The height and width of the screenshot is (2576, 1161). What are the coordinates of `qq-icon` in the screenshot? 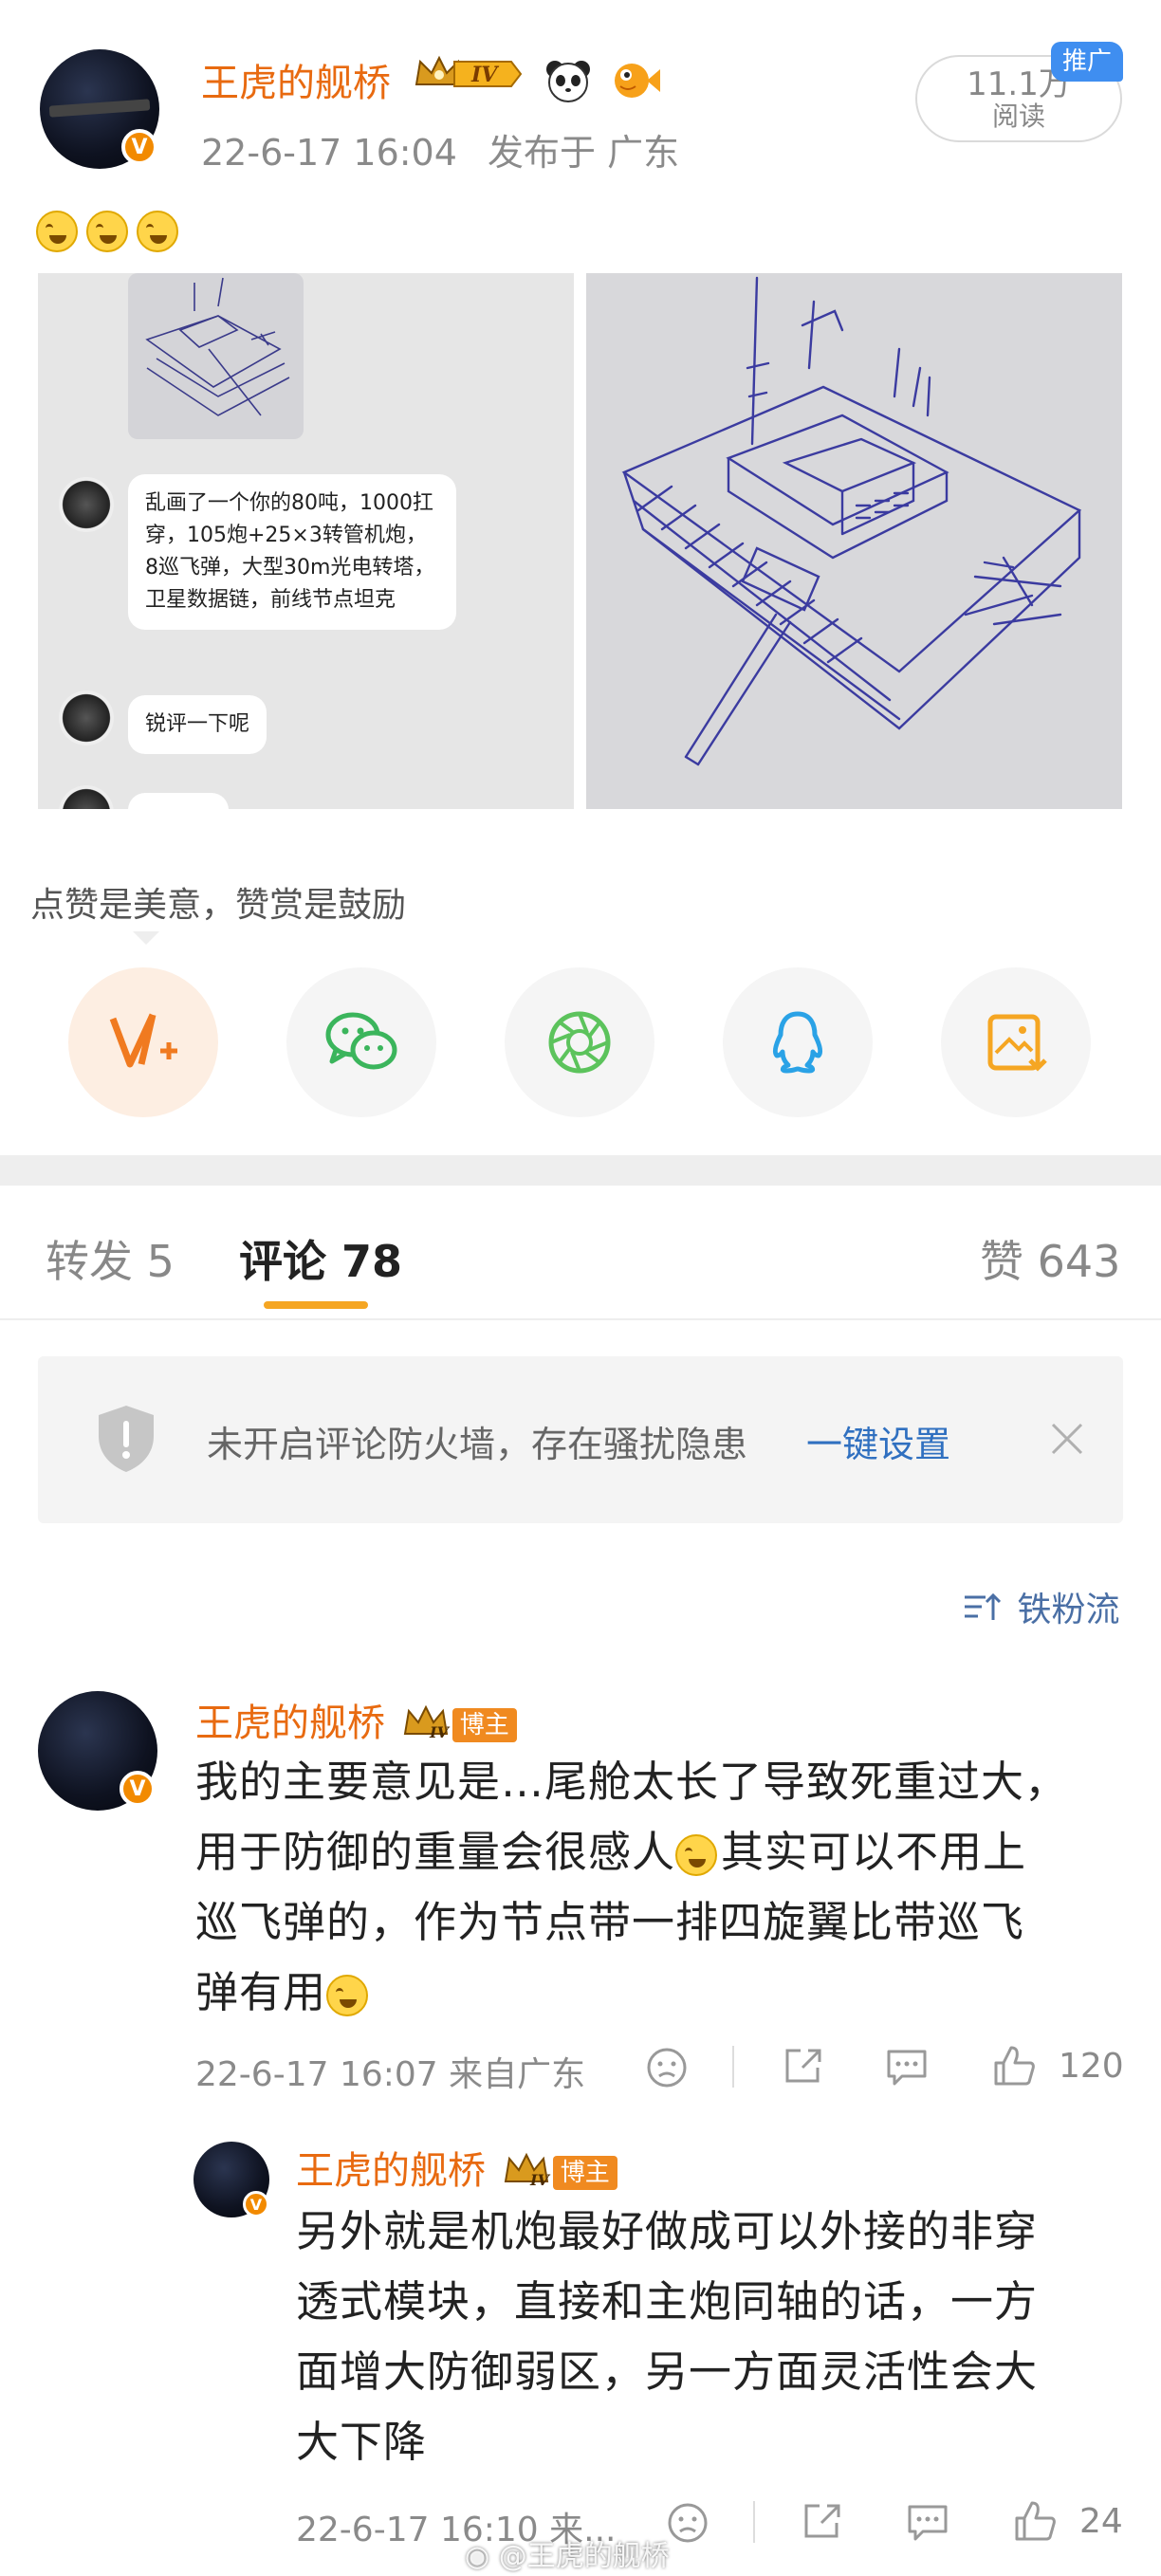 It's located at (797, 1042).